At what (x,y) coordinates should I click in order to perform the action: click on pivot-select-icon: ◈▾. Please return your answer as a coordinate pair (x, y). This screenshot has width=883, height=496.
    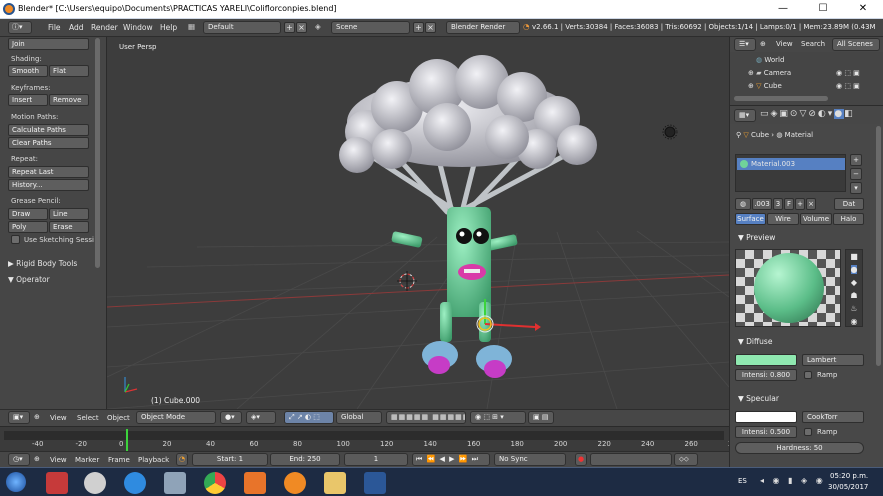
    Looking at the image, I should click on (261, 417).